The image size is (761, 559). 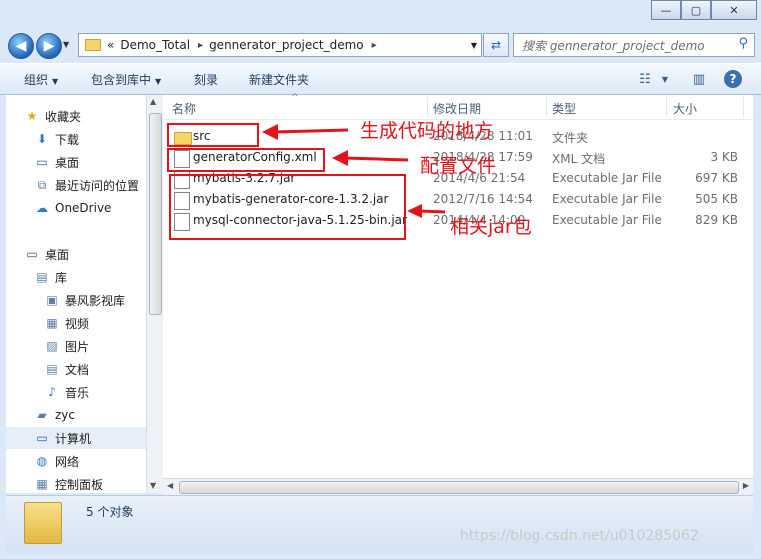 I want to click on annotation-jar-files: 相关jar包, so click(x=491, y=227).